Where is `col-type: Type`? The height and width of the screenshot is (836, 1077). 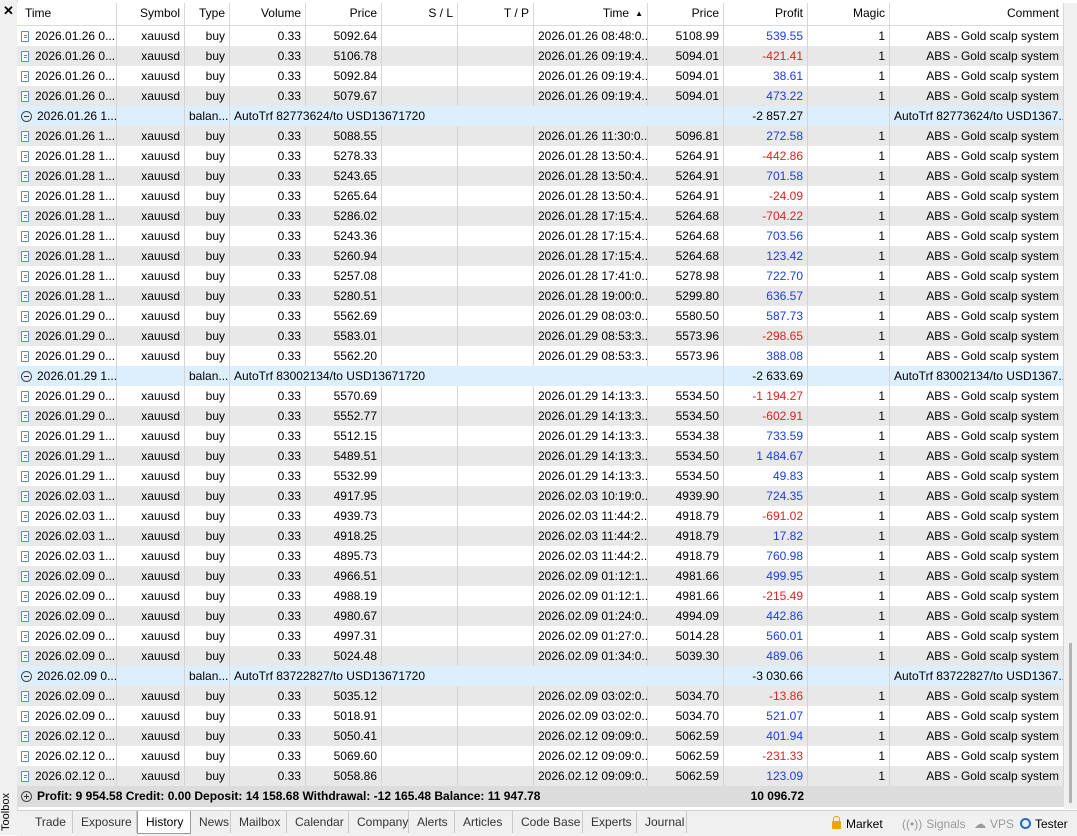 col-type: Type is located at coordinates (207, 14).